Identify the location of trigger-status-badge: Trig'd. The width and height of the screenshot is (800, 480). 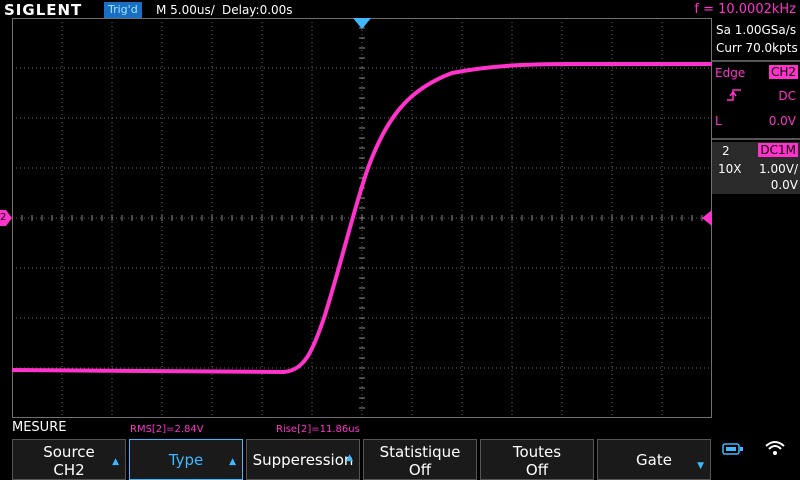
(123, 10).